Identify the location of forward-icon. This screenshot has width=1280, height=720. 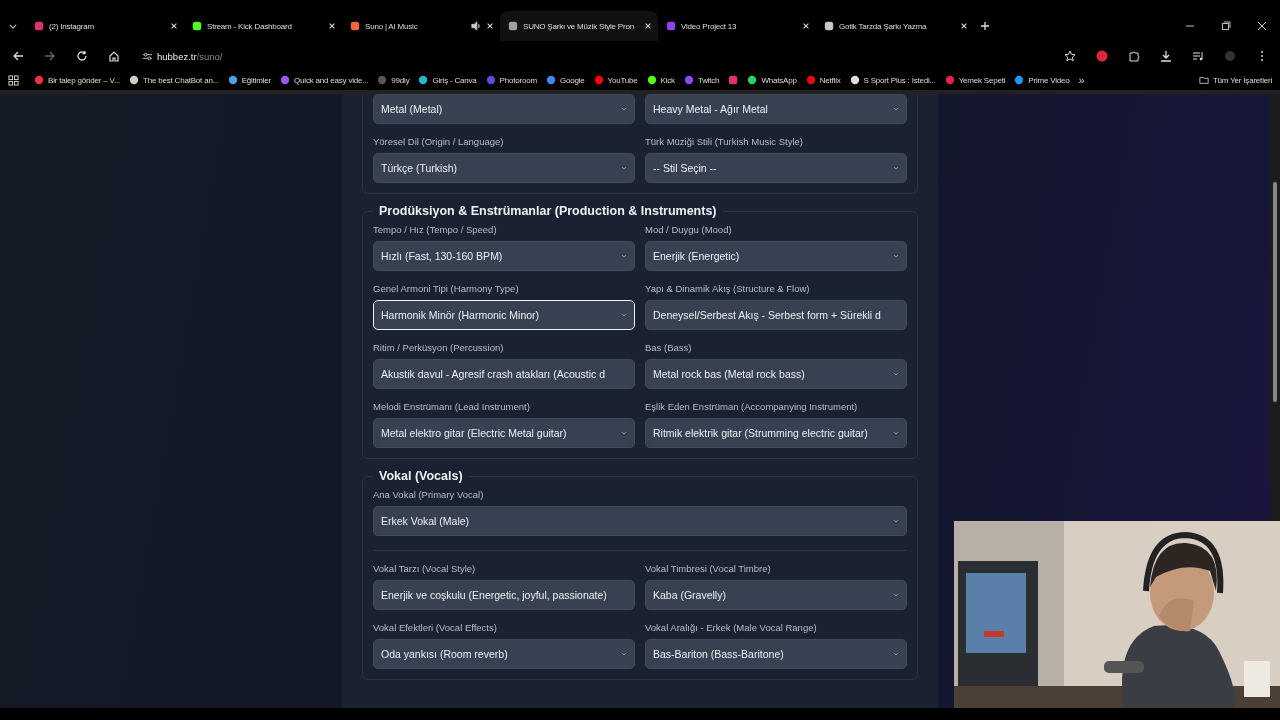
(50, 56).